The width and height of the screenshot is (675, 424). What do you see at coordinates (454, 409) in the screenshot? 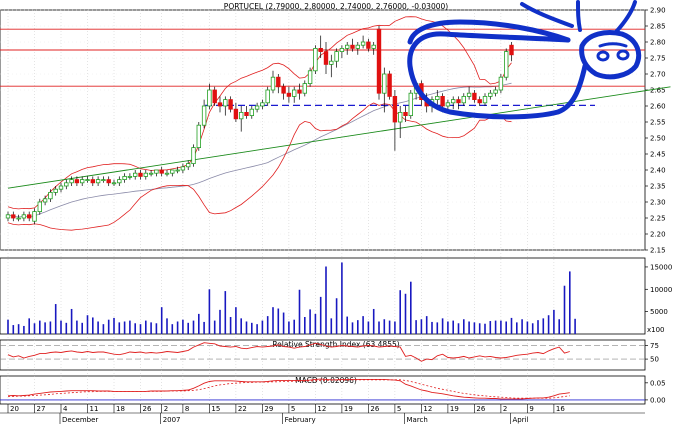
I see `x-day-label: 19` at bounding box center [454, 409].